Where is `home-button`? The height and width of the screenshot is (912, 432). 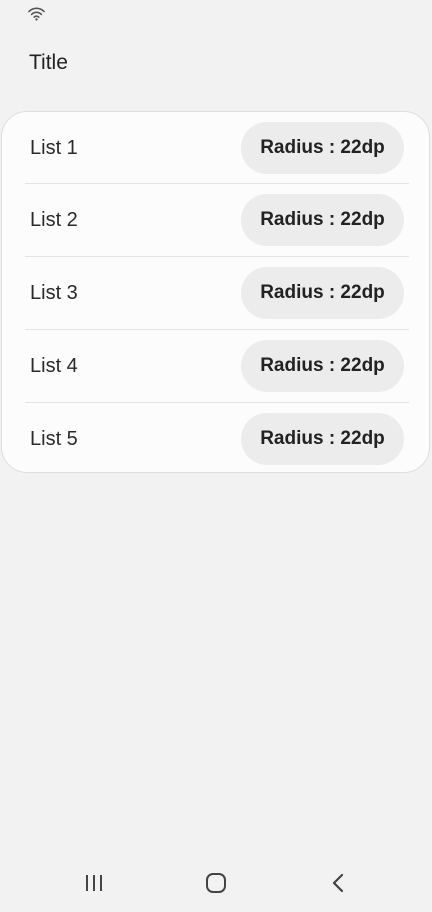
home-button is located at coordinates (216, 883).